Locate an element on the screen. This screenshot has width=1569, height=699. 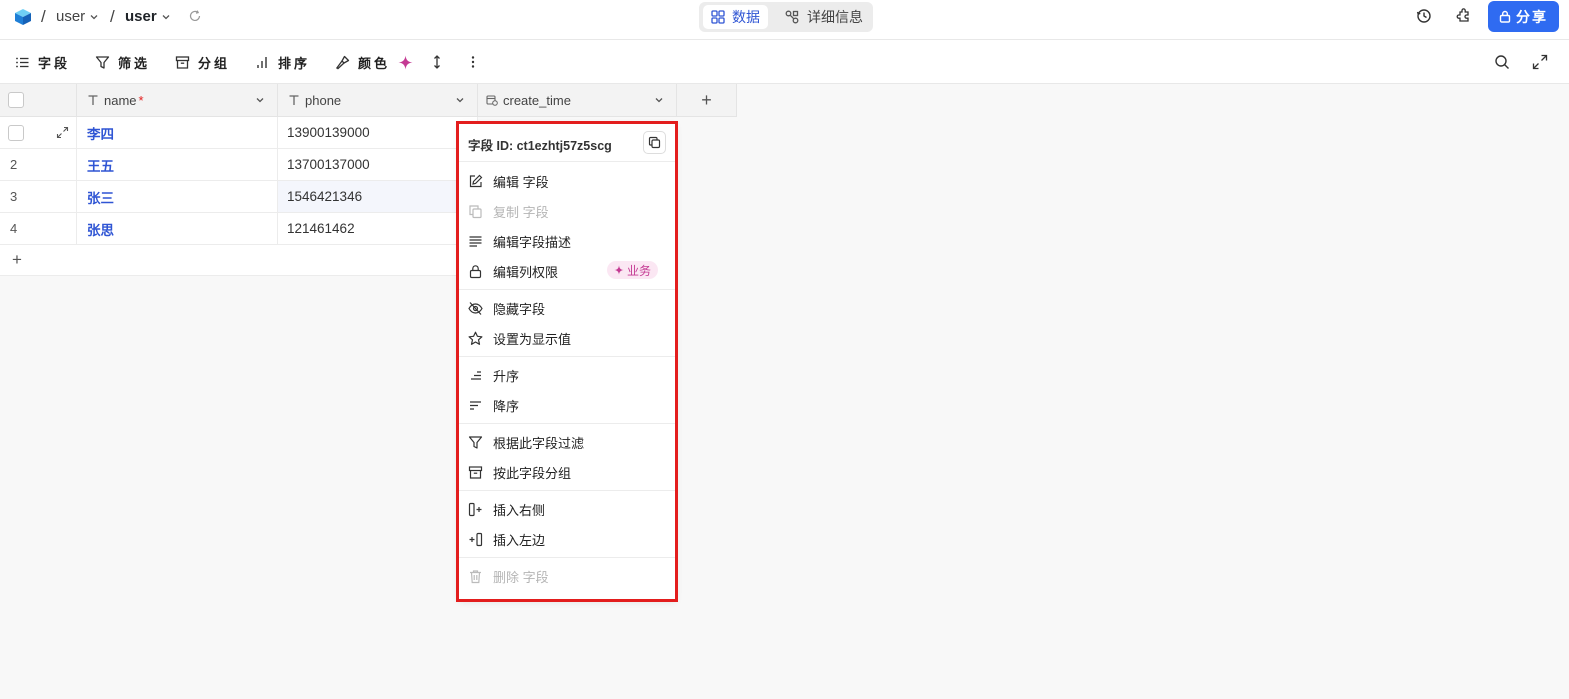
select-all-cell is located at coordinates (38, 100).